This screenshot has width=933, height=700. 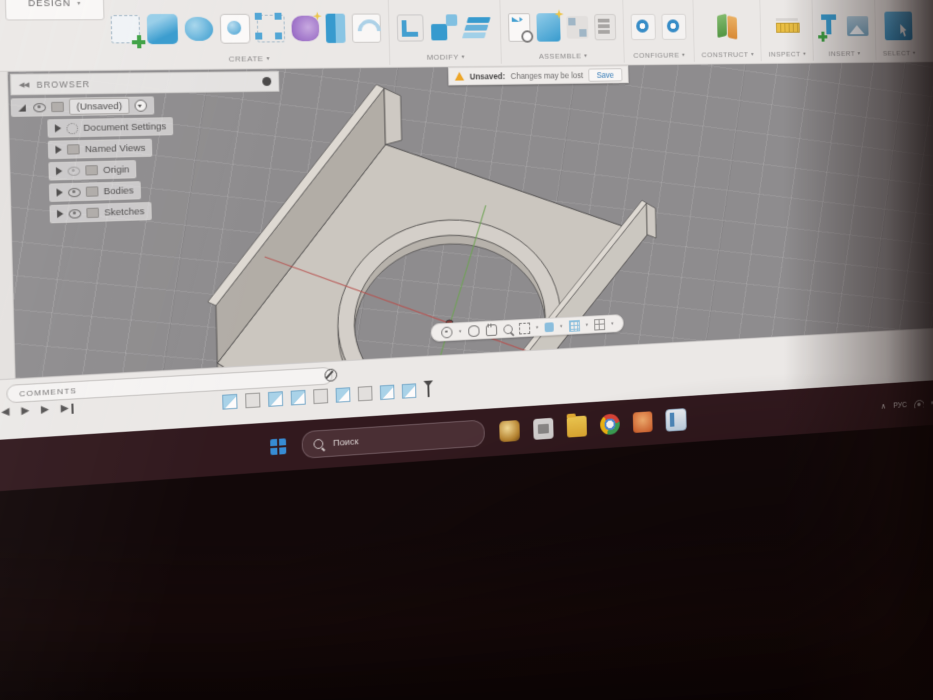 What do you see at coordinates (787, 27) in the screenshot?
I see `measure-icon` at bounding box center [787, 27].